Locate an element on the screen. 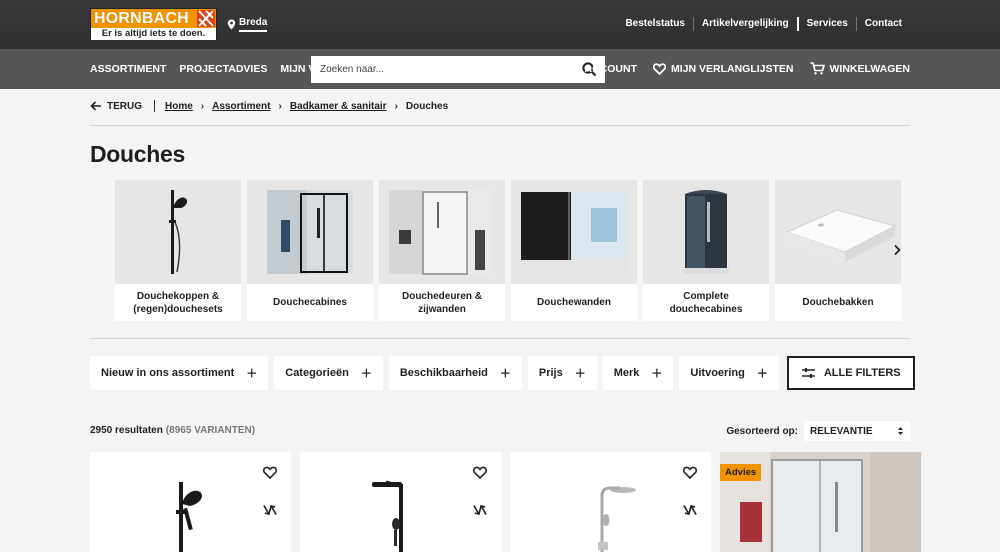 Image resolution: width=1000 pixels, height=552 pixels. category-tile: Complete douchecabines is located at coordinates (706, 250).